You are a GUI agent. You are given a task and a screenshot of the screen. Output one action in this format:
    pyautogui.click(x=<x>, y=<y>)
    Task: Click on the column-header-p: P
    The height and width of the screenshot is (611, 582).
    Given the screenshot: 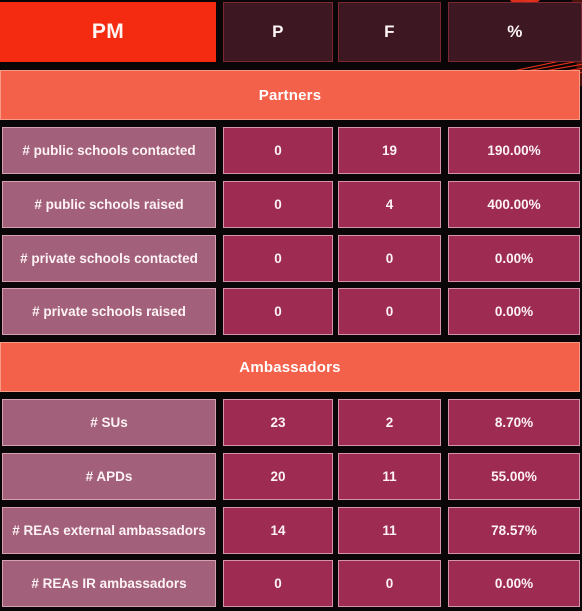 What is the action you would take?
    pyautogui.click(x=278, y=32)
    